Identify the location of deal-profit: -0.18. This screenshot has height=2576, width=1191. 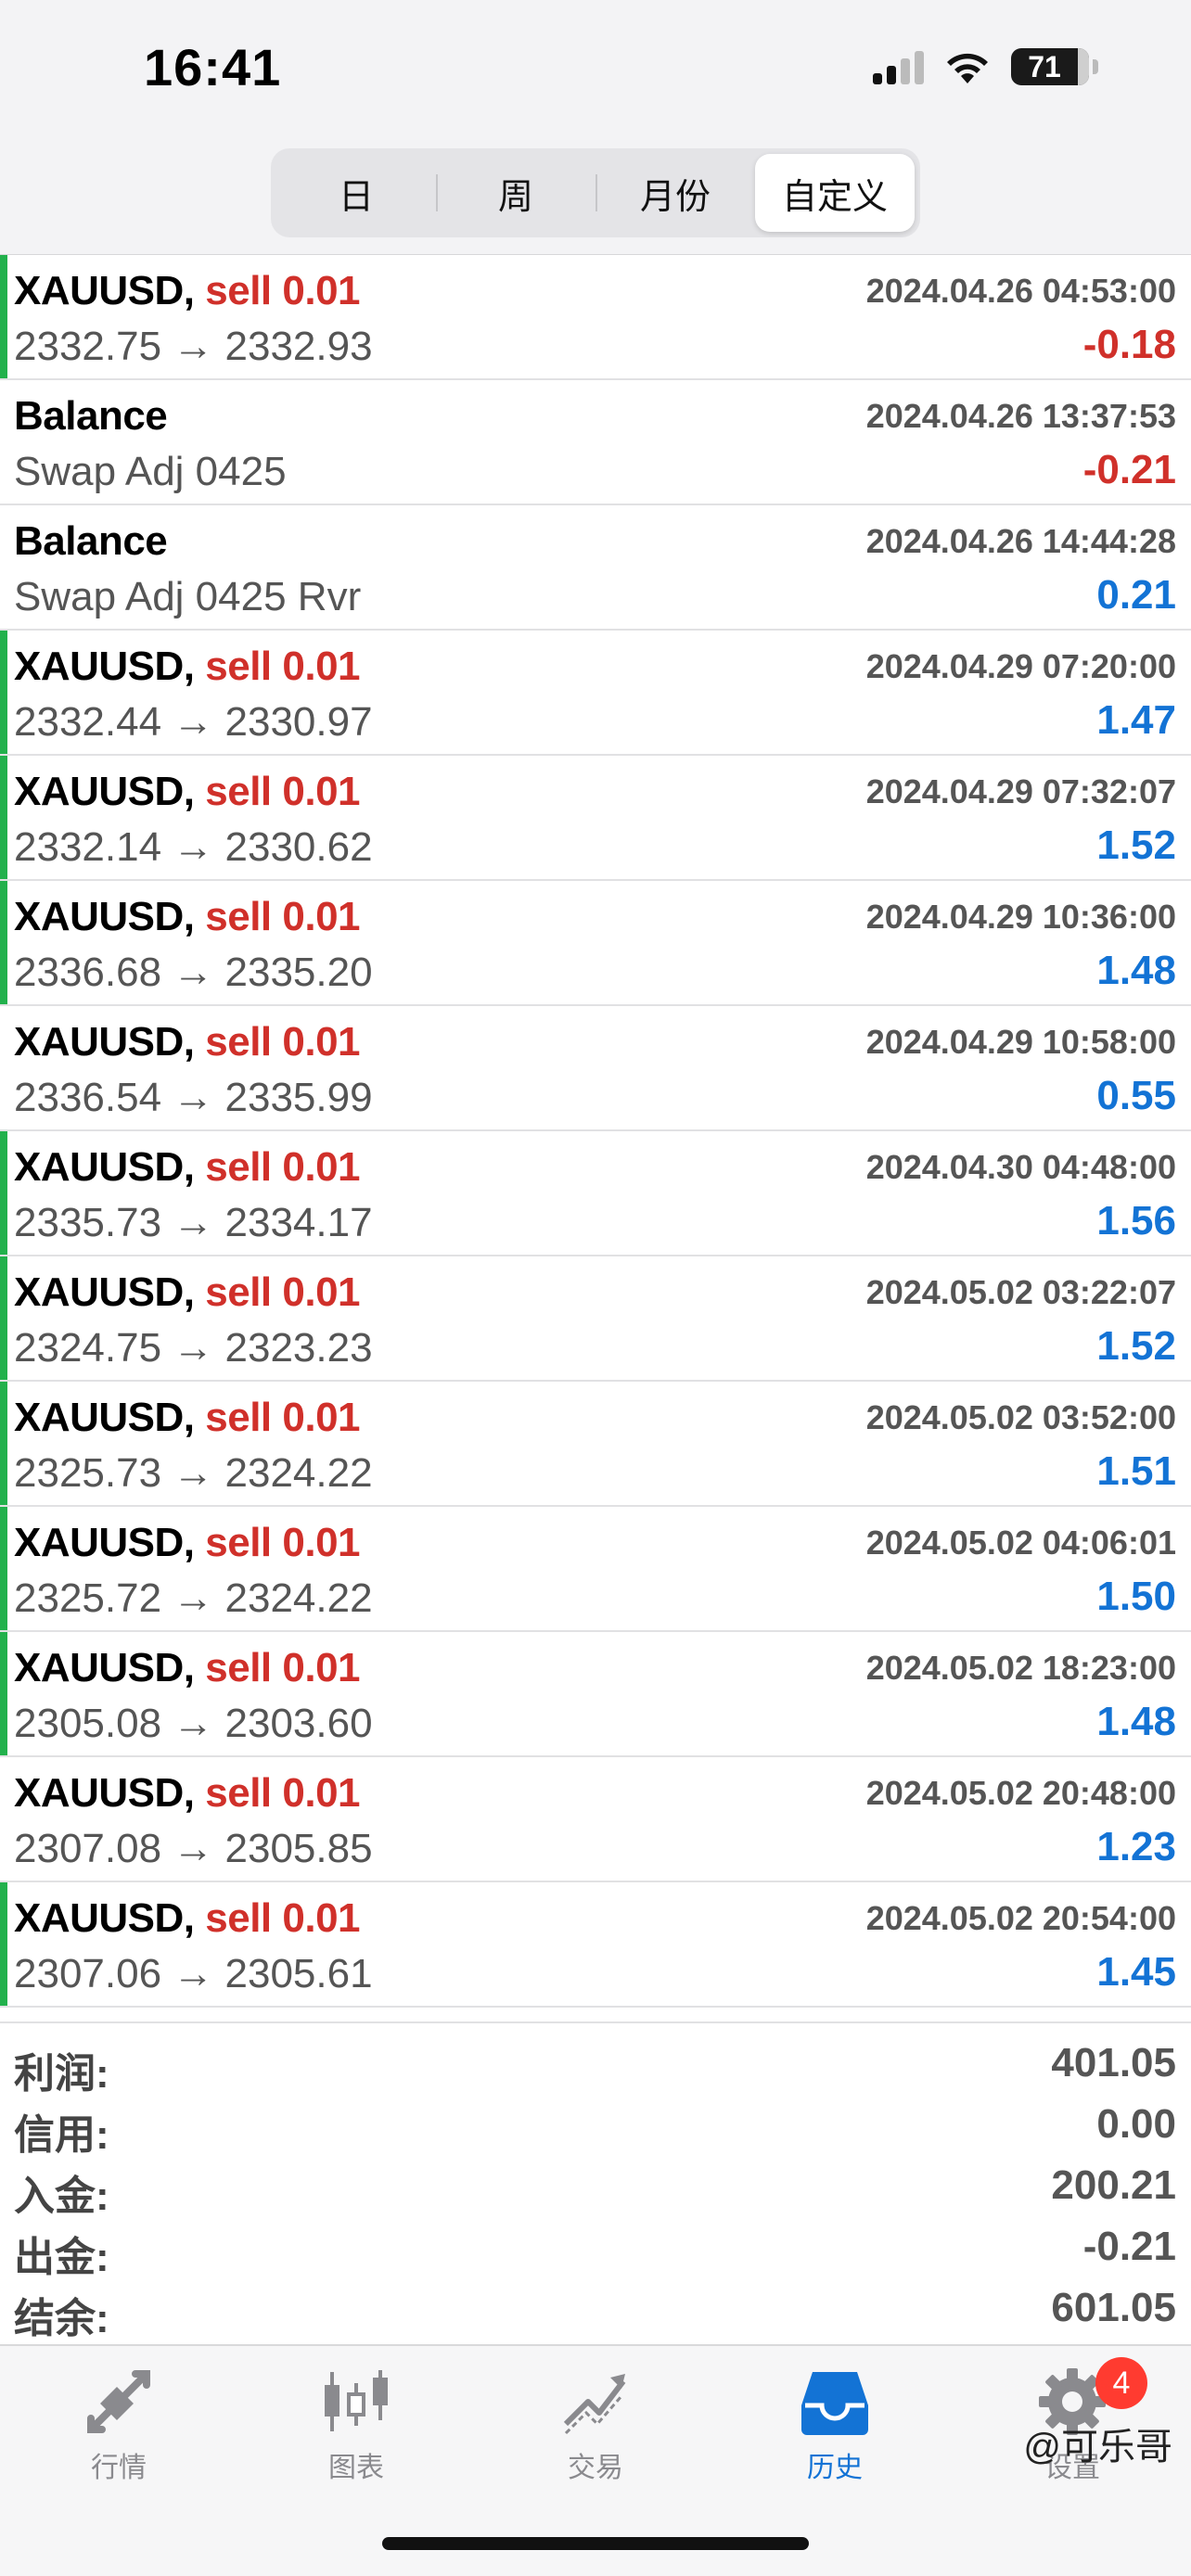
(1129, 344).